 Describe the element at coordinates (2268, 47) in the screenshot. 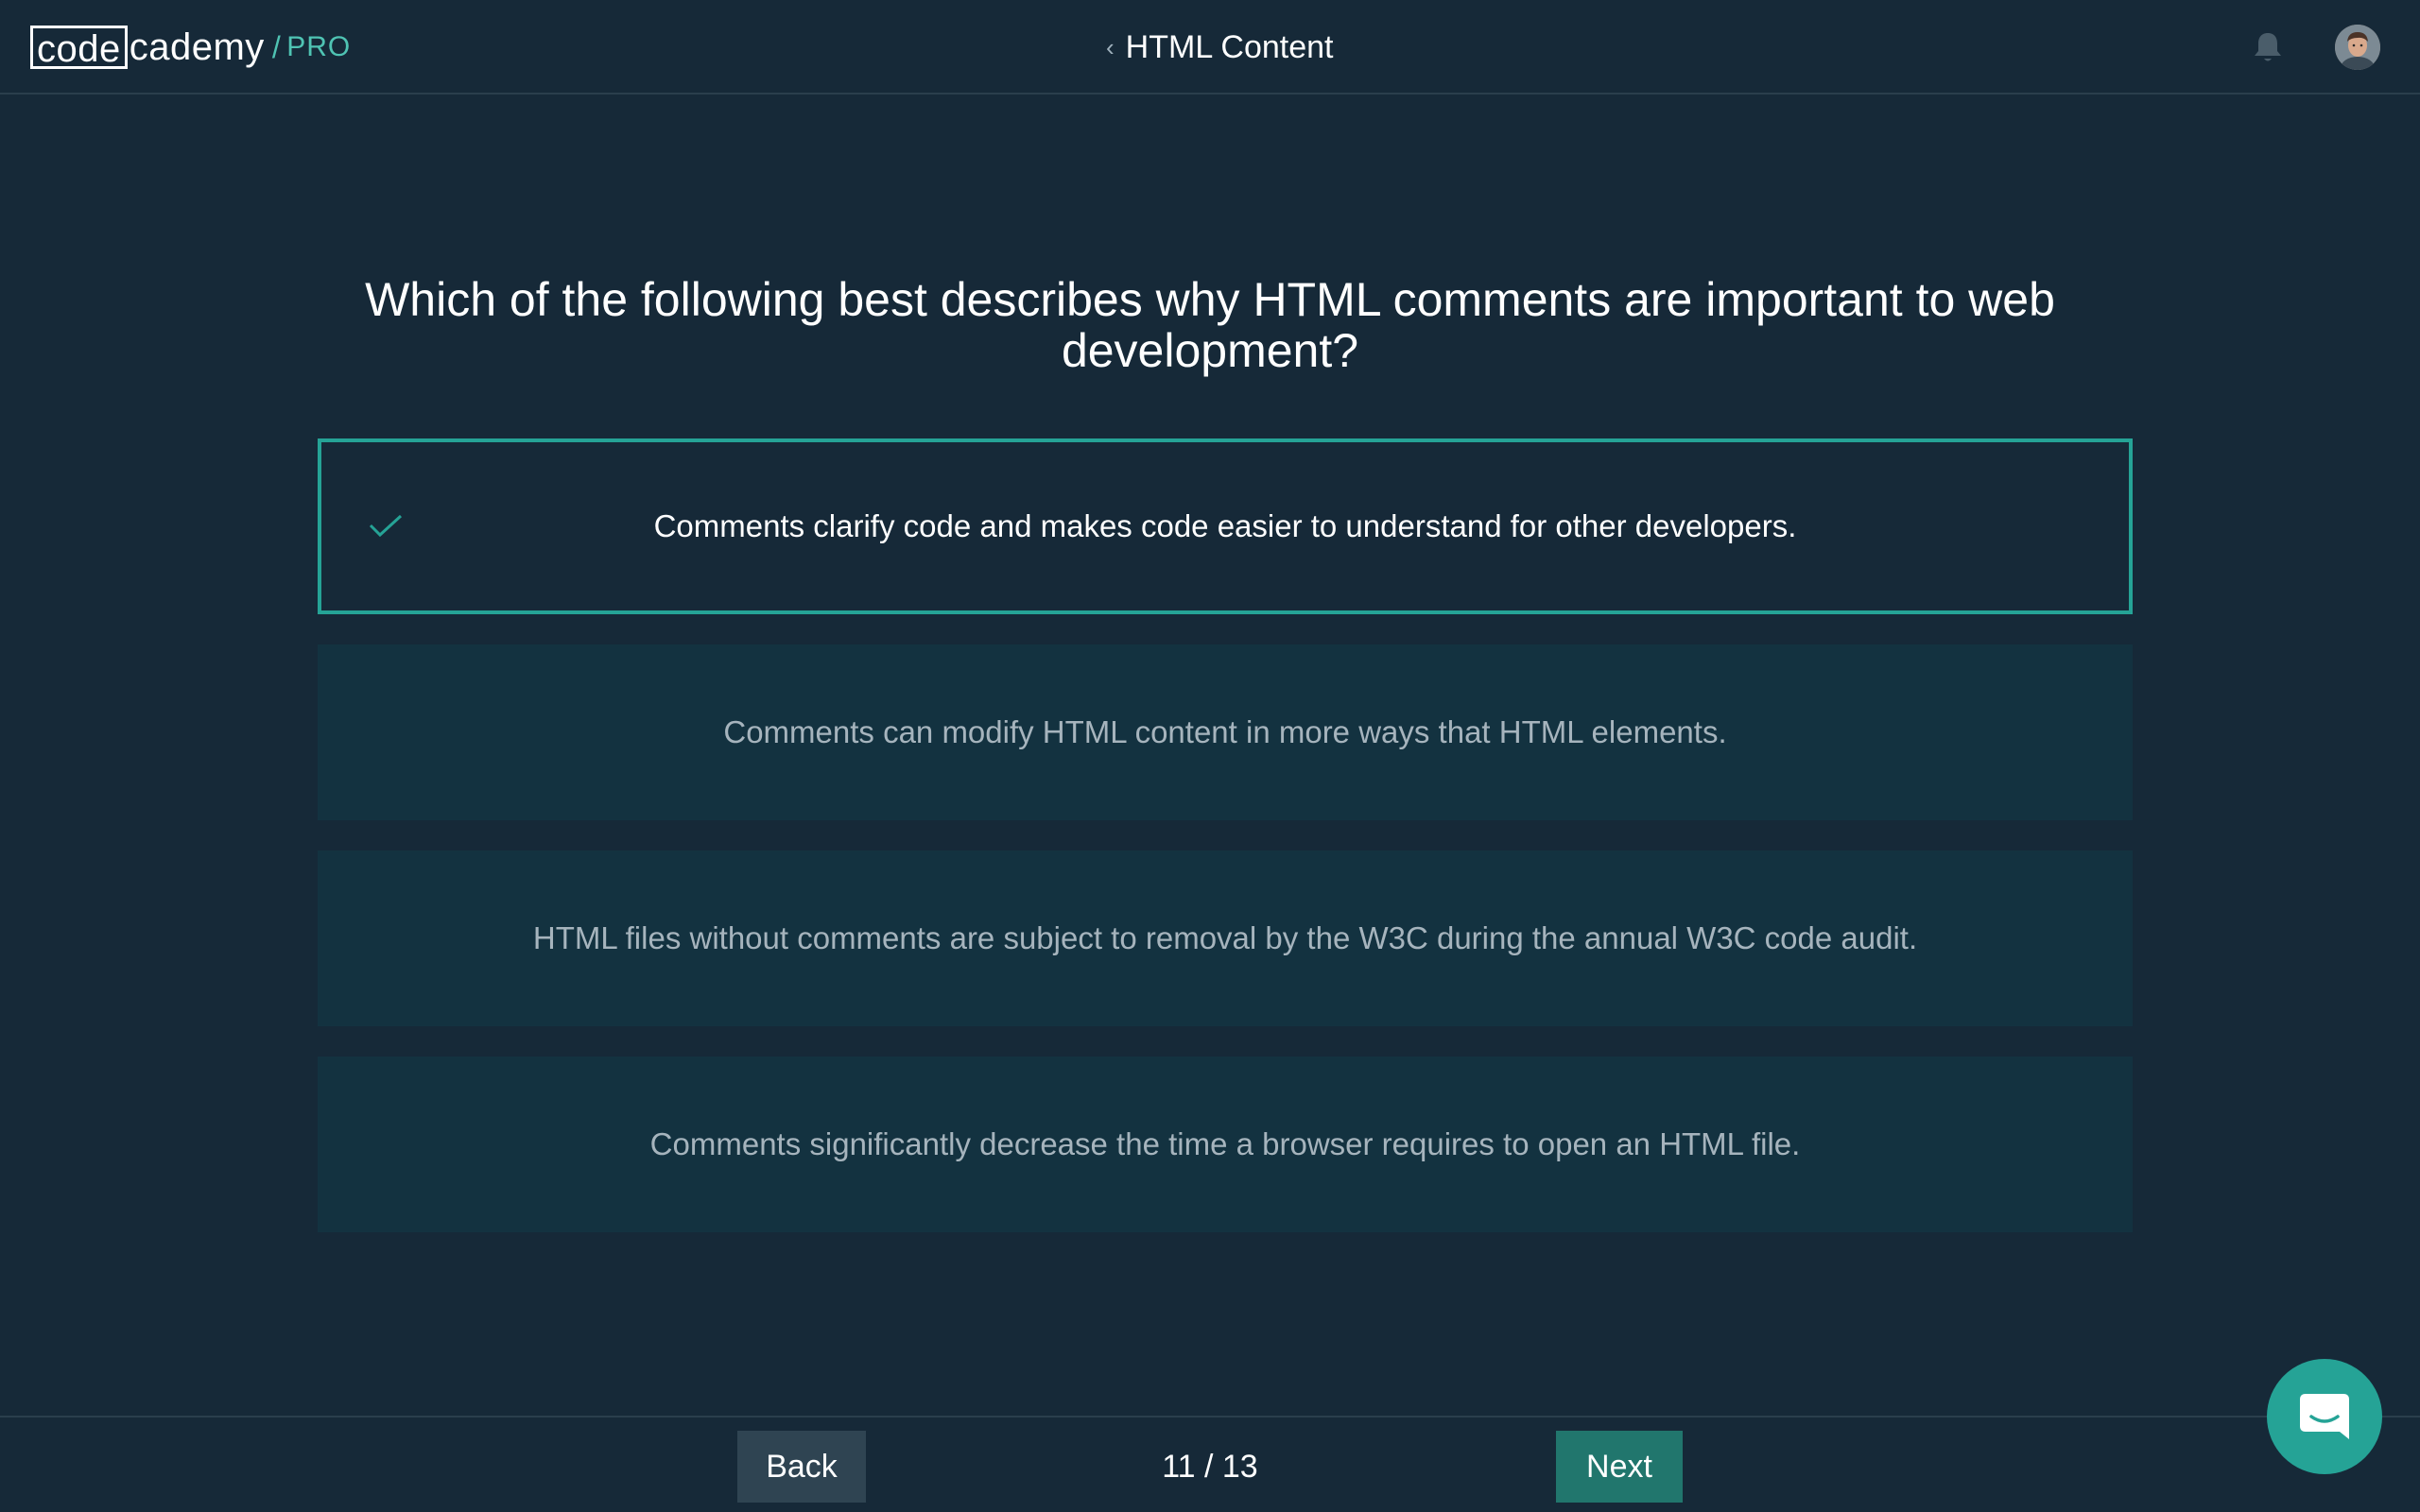

I see `bell-icon` at that location.